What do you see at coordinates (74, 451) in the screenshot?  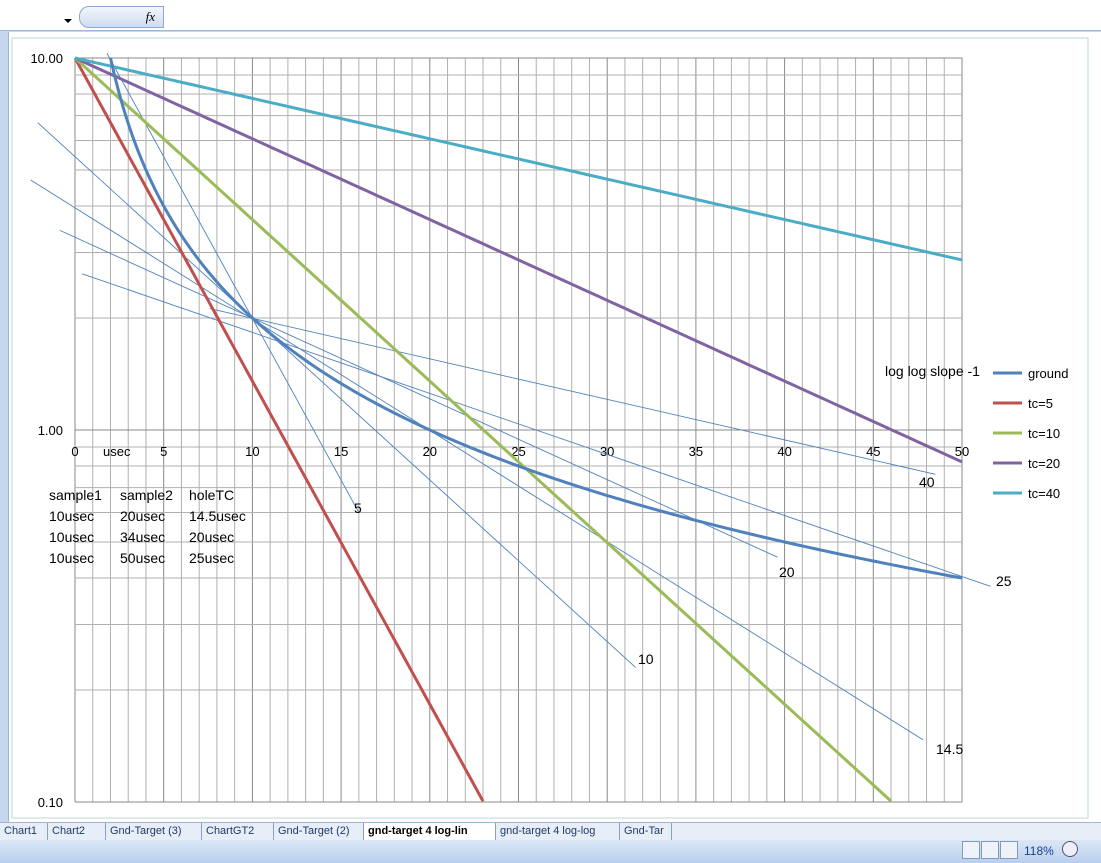 I see `x-tick-label: 0` at bounding box center [74, 451].